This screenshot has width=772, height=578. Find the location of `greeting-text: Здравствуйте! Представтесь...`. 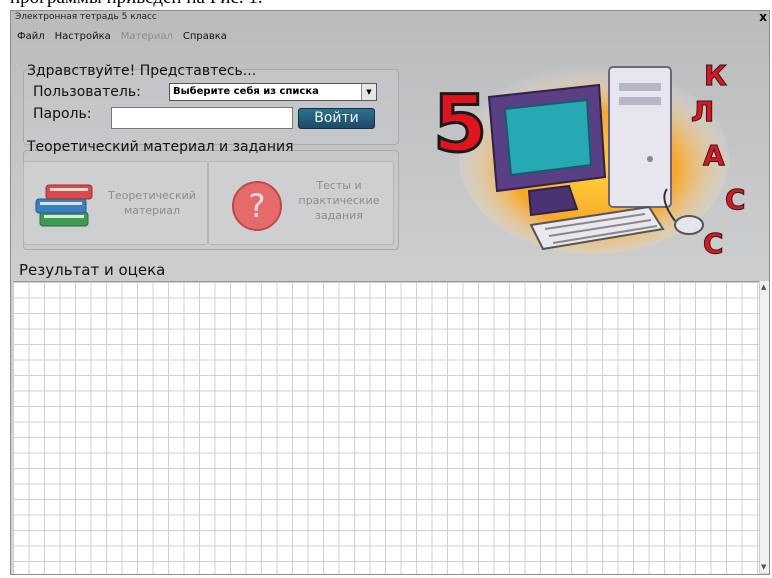

greeting-text: Здравствуйте! Представтесь... is located at coordinates (142, 71).